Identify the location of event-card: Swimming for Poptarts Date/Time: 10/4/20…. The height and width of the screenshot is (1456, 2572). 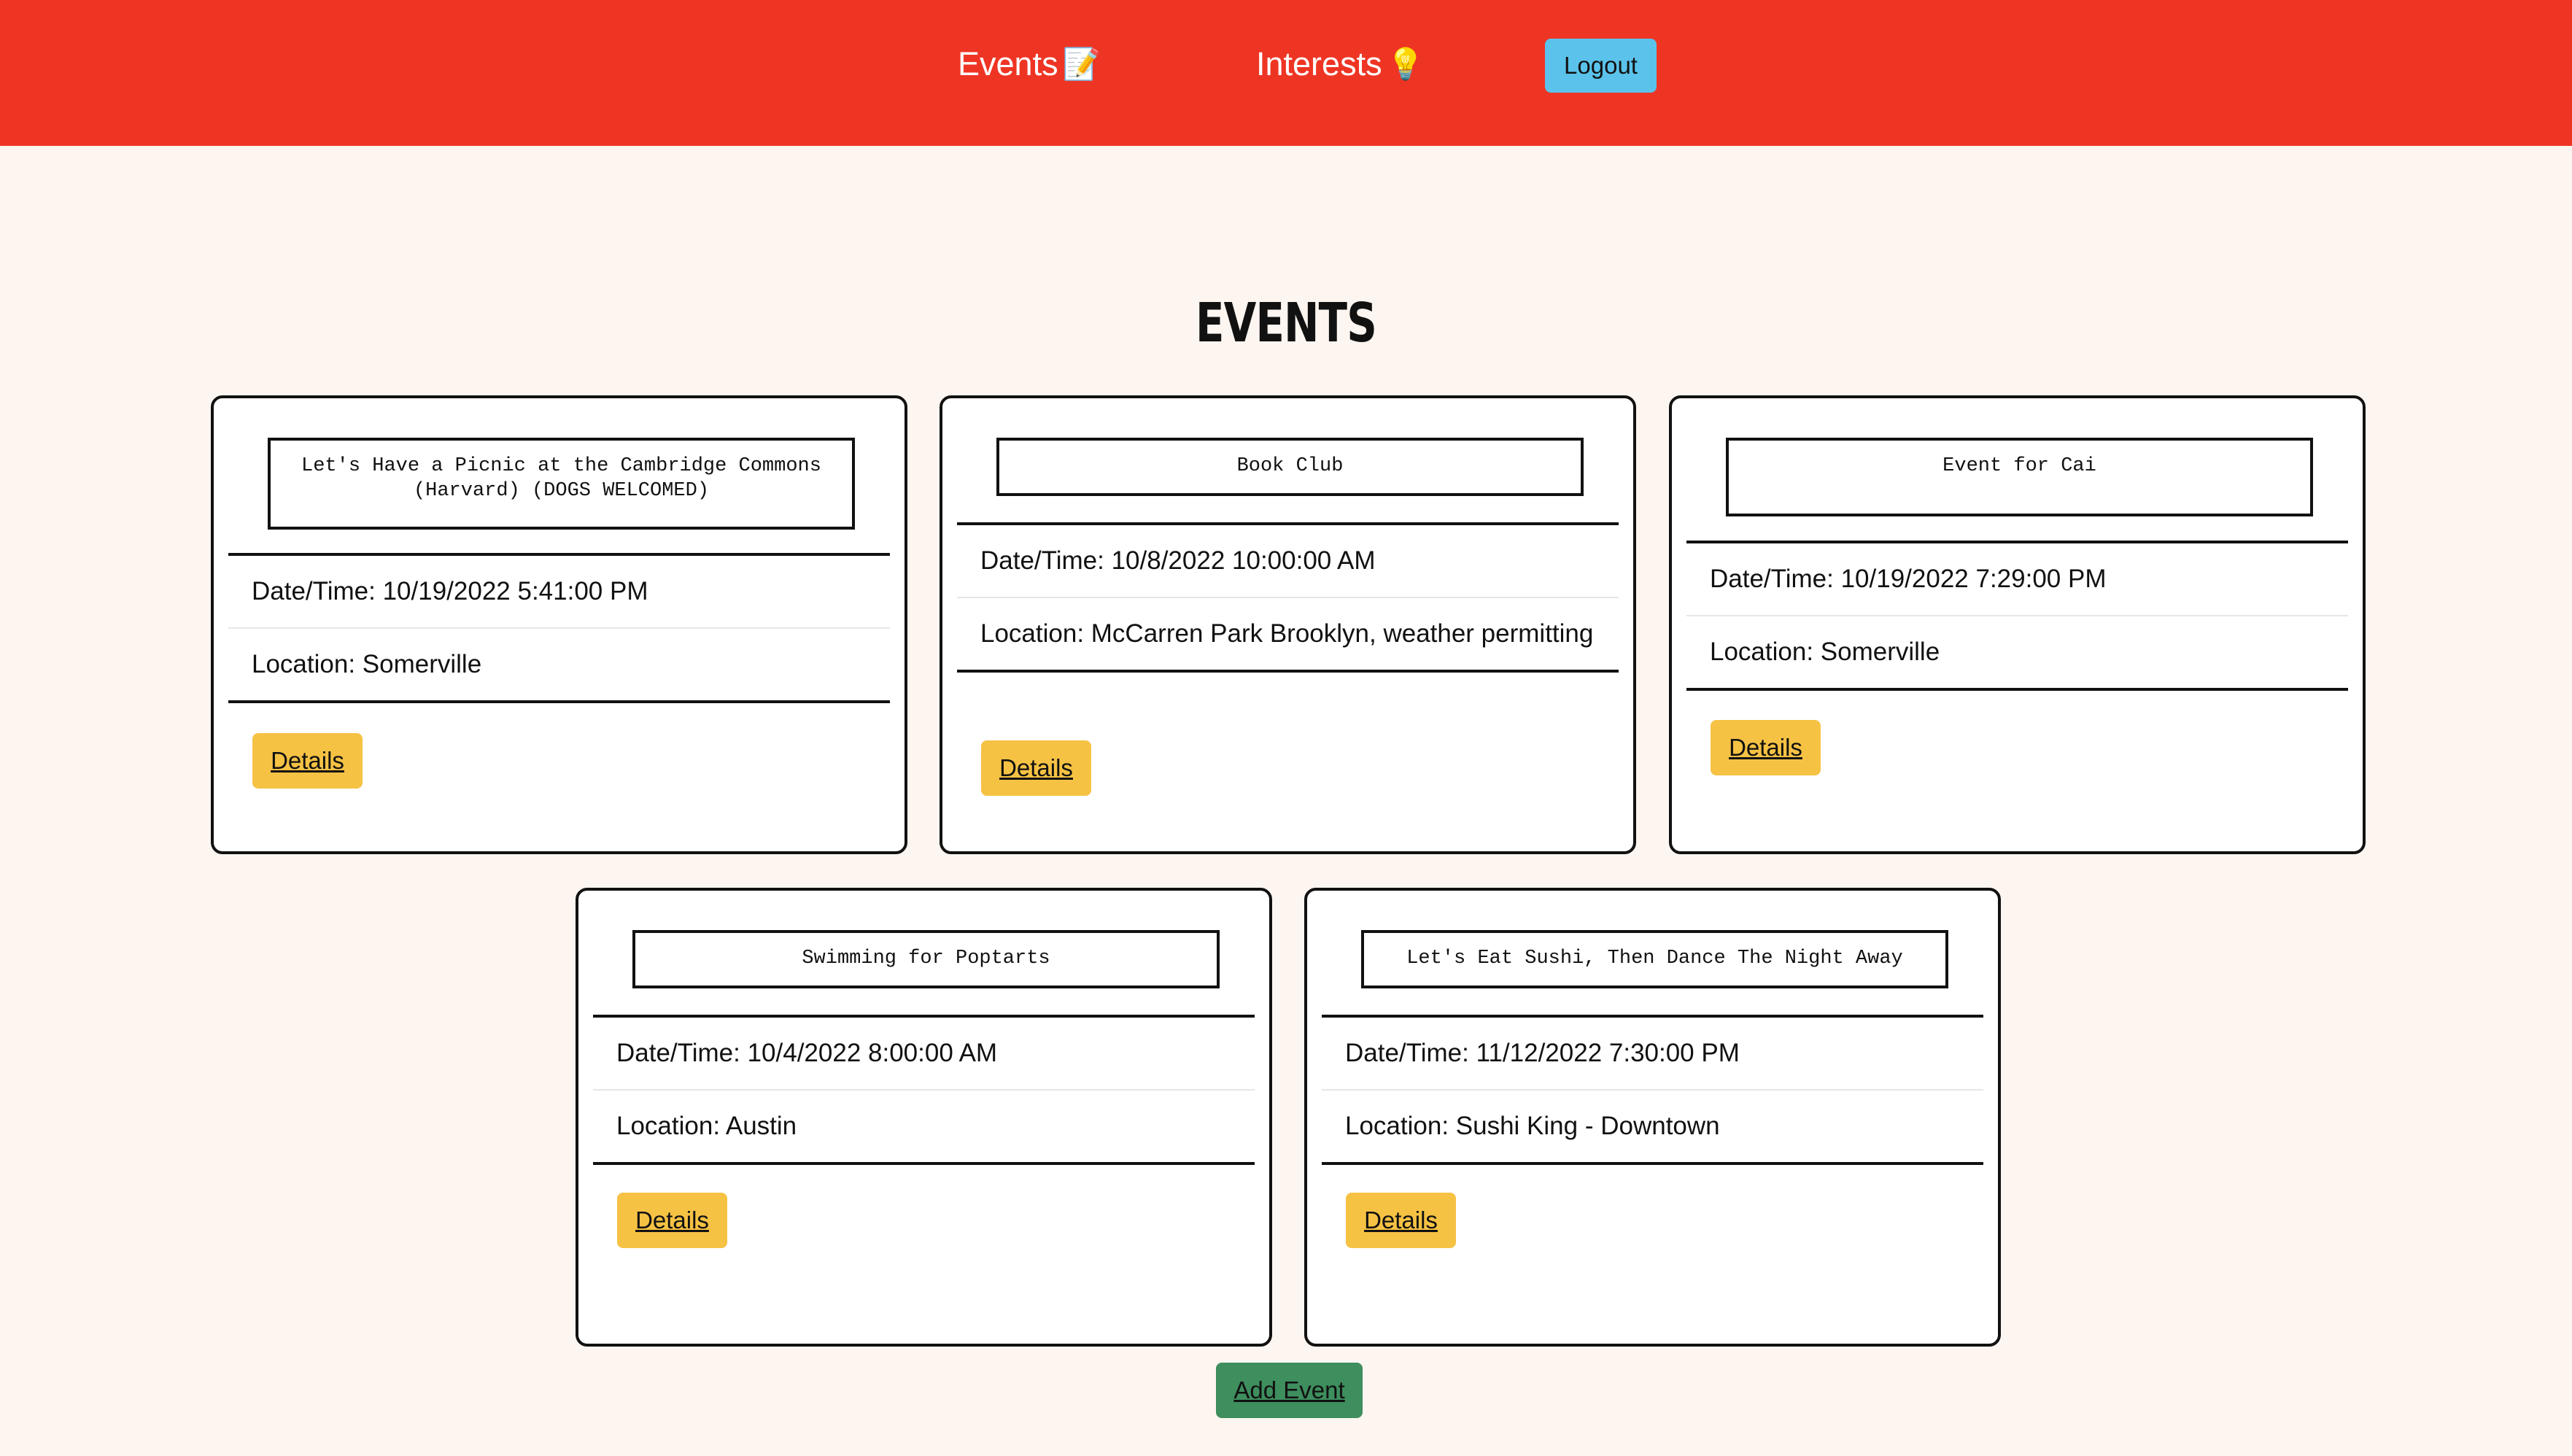
(924, 1117).